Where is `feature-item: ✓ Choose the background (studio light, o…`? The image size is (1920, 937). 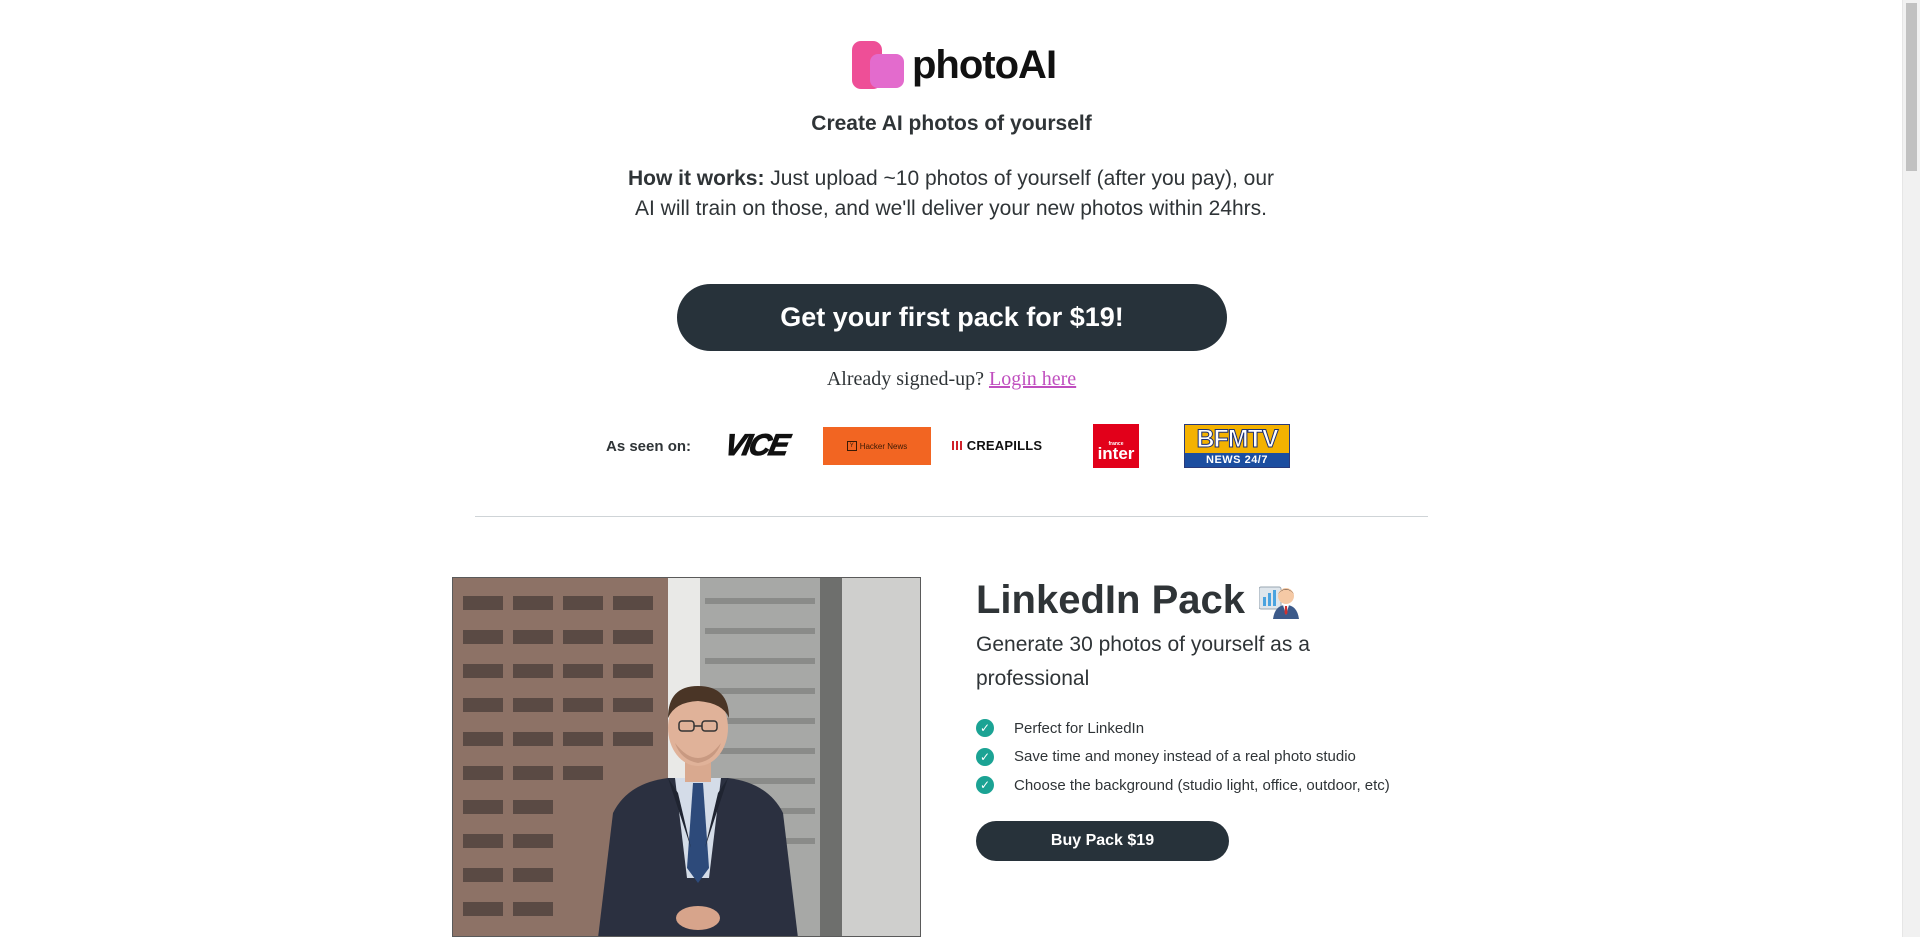
feature-item: ✓ Choose the background (studio light, o… is located at coordinates (1183, 785).